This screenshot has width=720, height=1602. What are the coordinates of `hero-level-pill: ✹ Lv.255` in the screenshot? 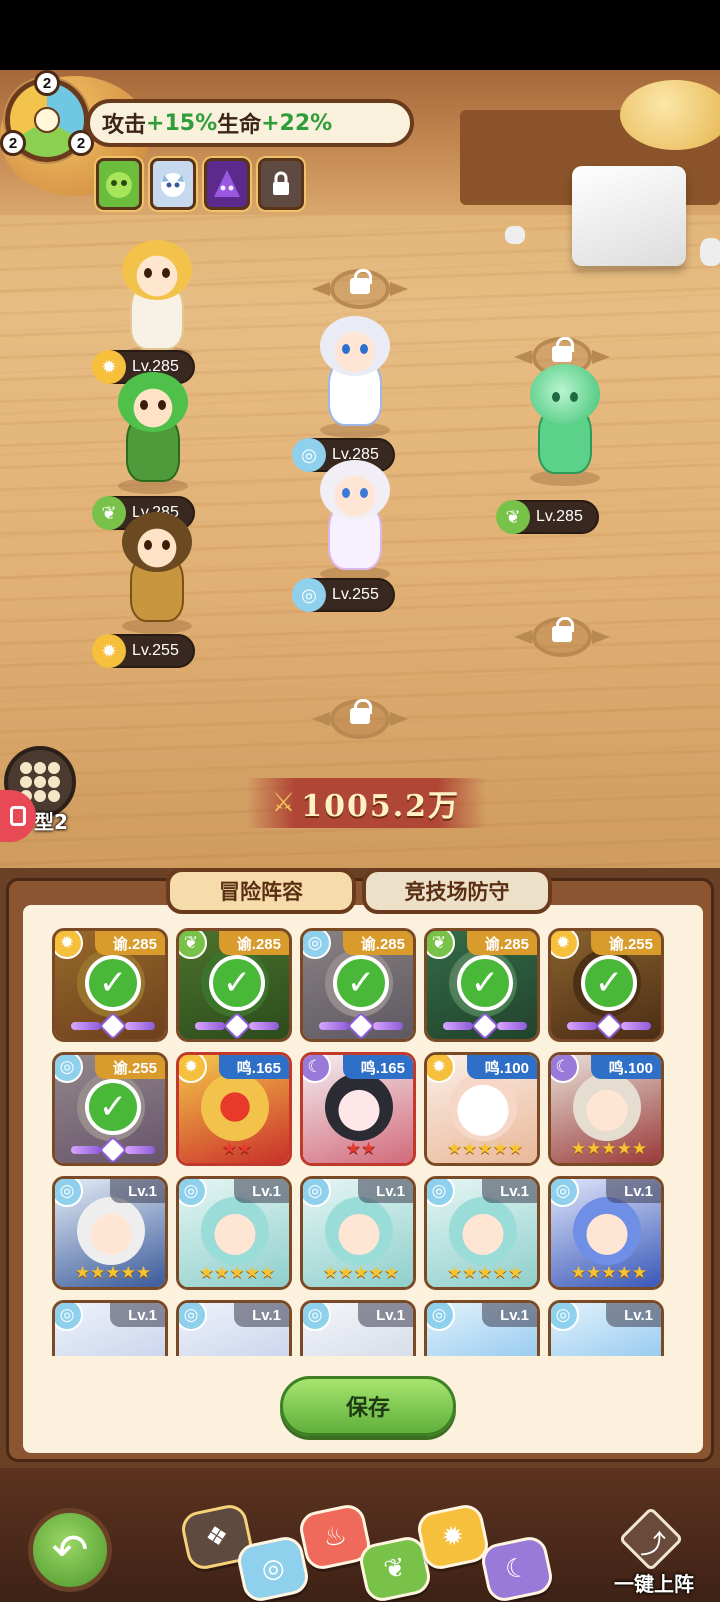 It's located at (143, 651).